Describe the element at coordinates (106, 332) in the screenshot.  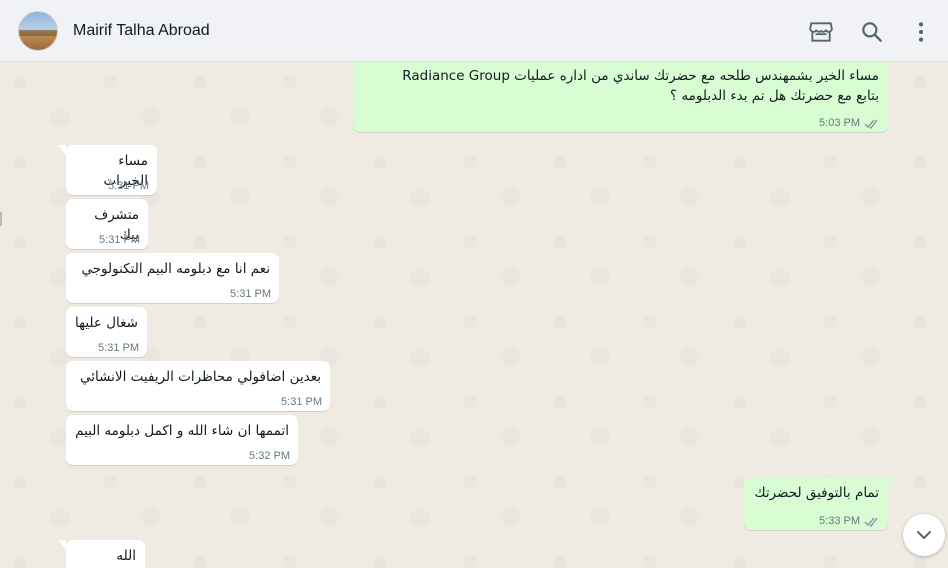
I see `message-bubble-incoming: شغال عليها 5:31 PM` at that location.